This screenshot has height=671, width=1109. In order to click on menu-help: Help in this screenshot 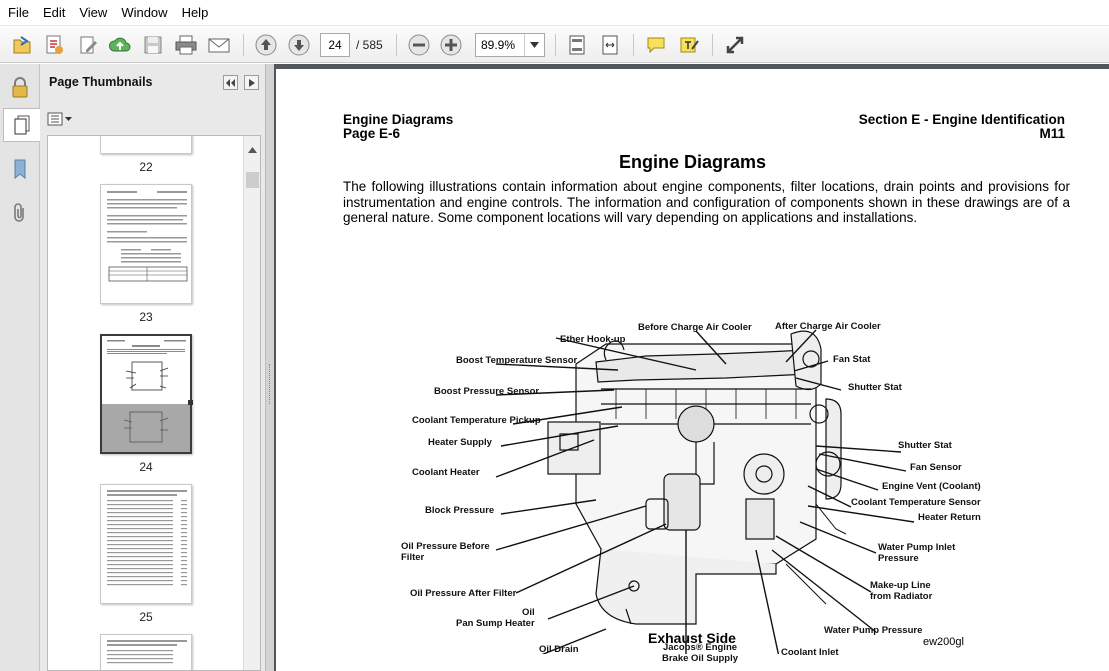, I will do `click(195, 13)`.